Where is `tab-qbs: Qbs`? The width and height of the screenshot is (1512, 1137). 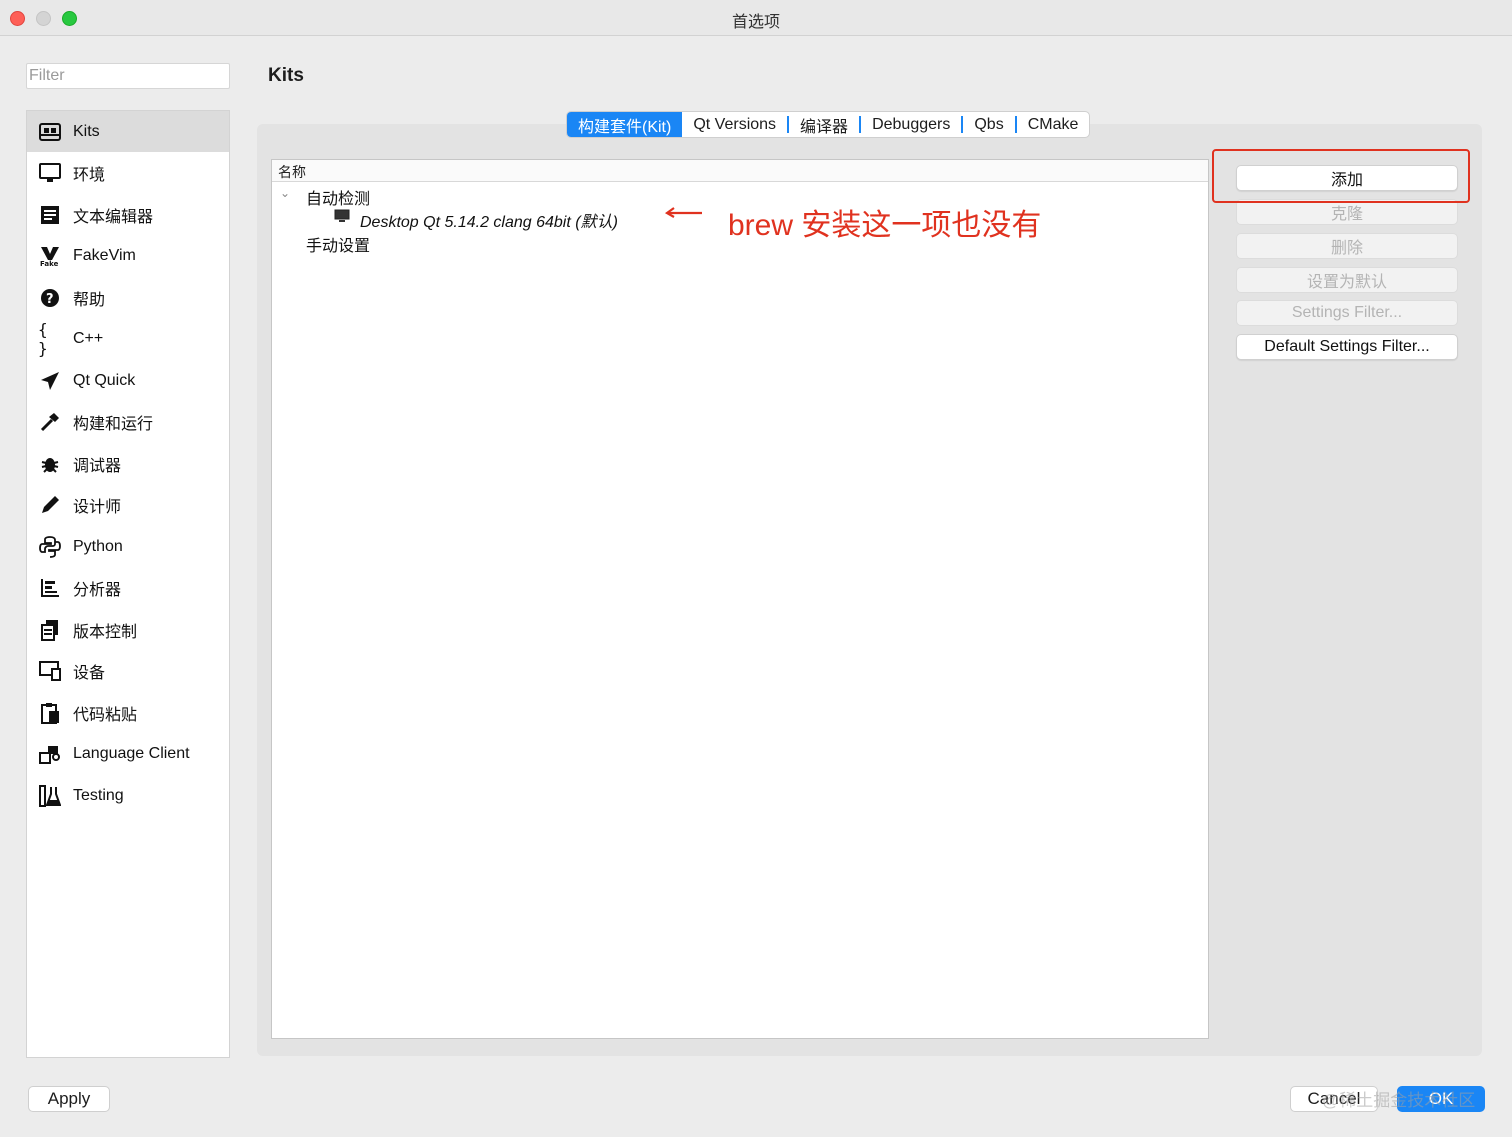
tab-qbs: Qbs is located at coordinates (988, 124).